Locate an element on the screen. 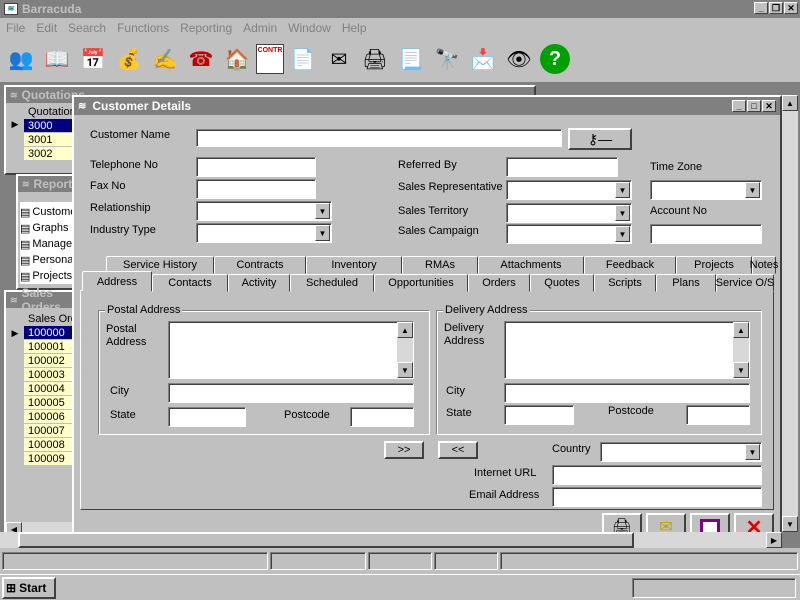 Image resolution: width=800 pixels, height=600 pixels. tab-contacts: Contacts is located at coordinates (190, 283).